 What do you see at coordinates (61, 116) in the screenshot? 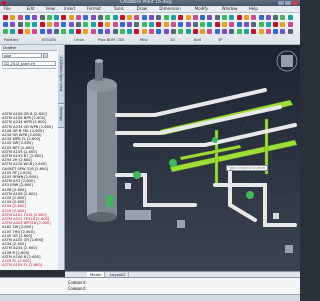
I see `tab-settings: Settings` at bounding box center [61, 116].